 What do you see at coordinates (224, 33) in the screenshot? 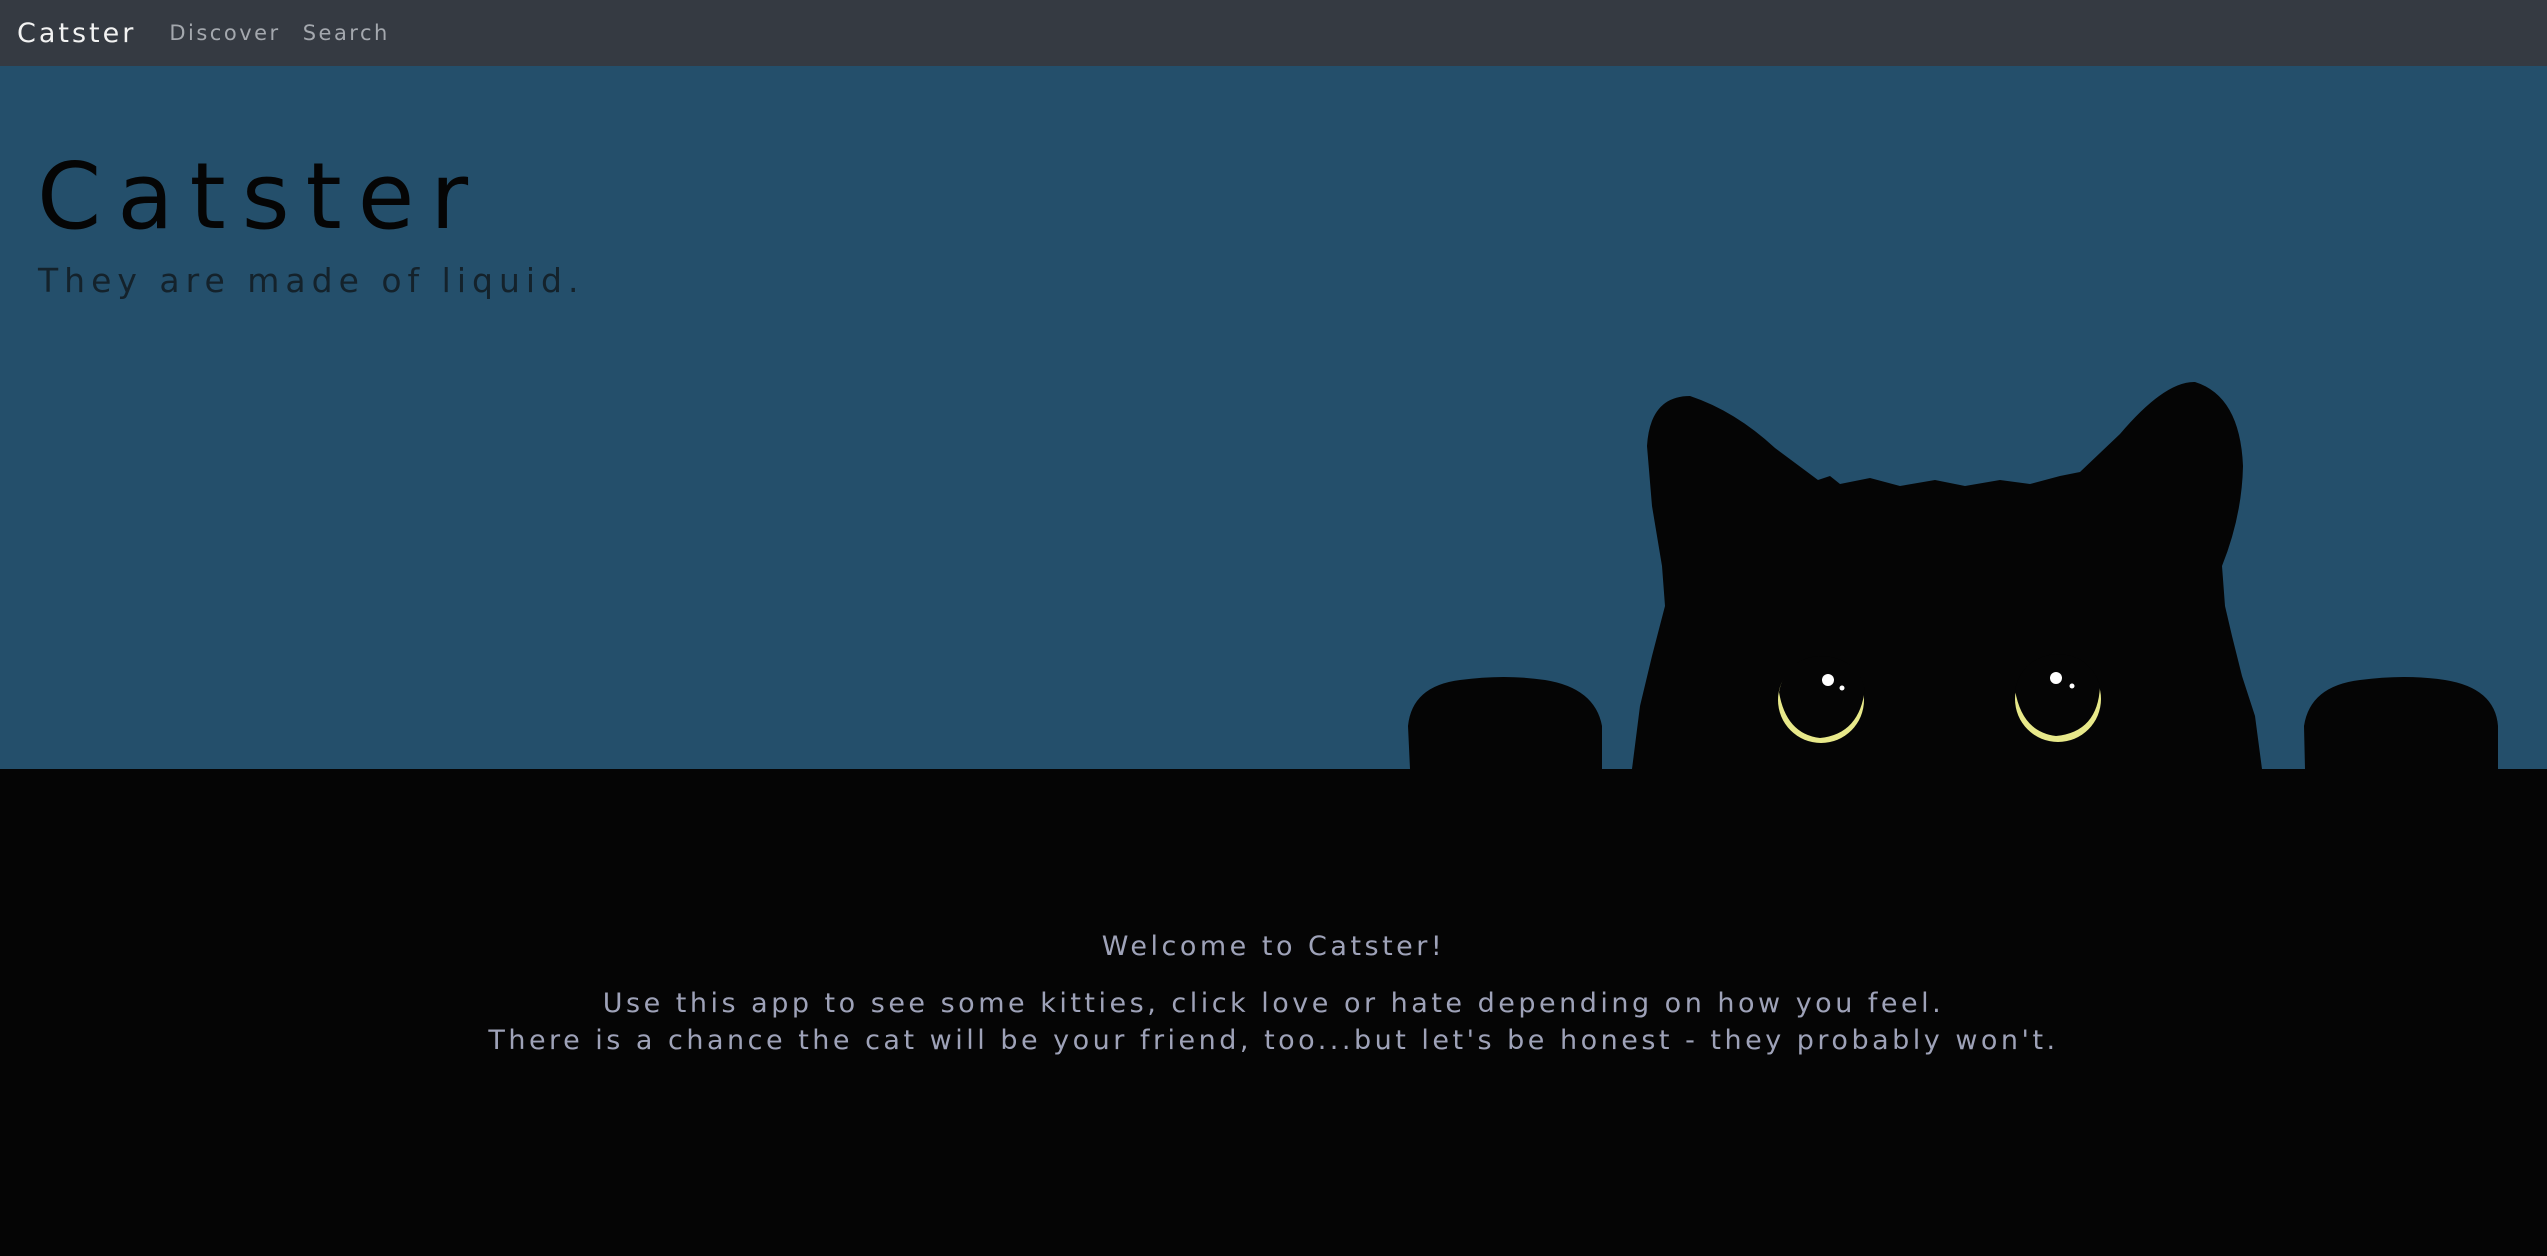
I see `nav-link-discover: Discover` at bounding box center [224, 33].